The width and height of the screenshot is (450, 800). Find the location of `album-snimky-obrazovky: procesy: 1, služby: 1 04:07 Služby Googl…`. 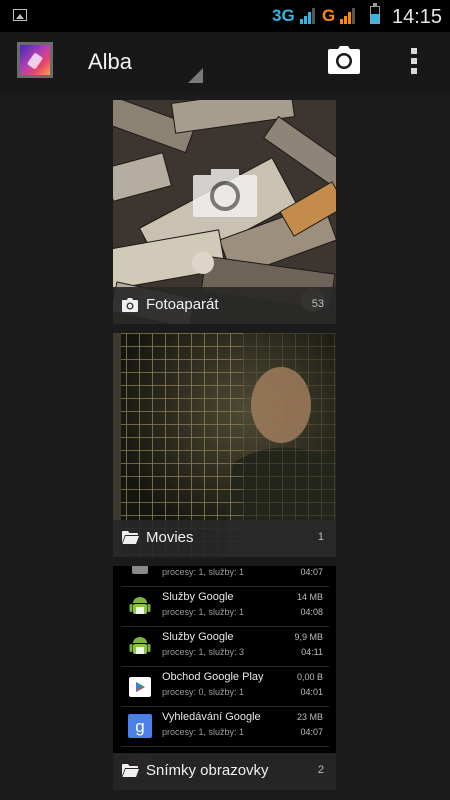

album-snimky-obrazovky: procesy: 1, služby: 1 04:07 Služby Googl… is located at coordinates (224, 678).